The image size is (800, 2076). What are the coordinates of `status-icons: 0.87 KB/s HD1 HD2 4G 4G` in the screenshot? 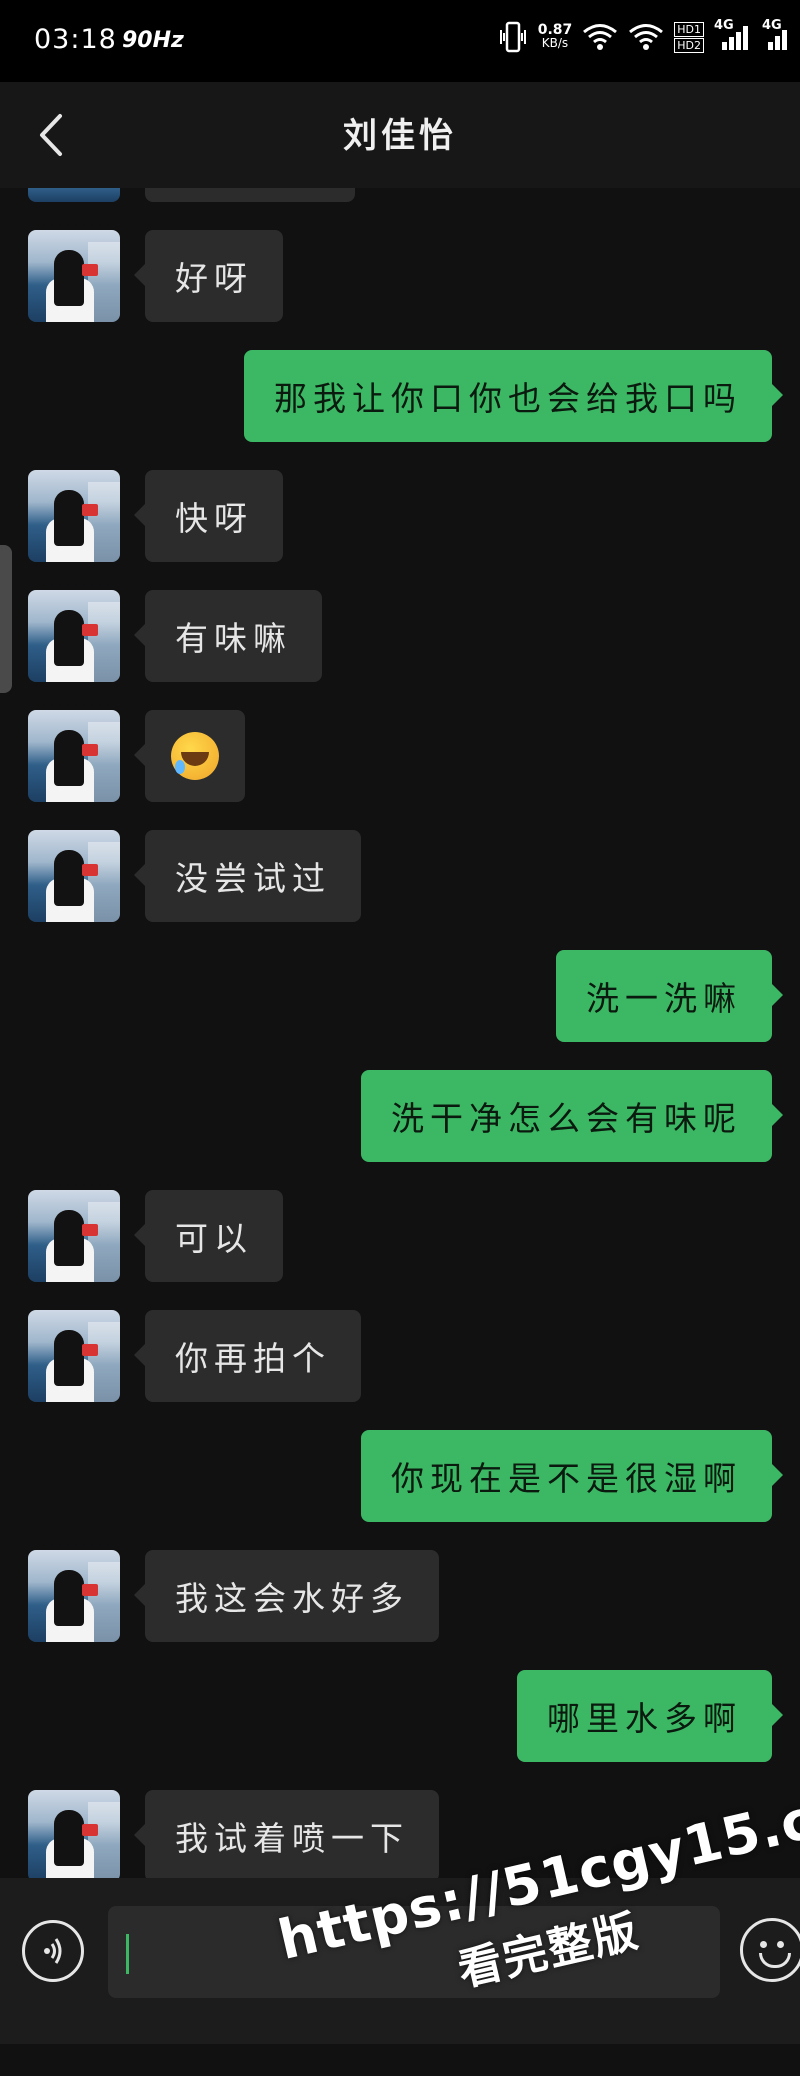 It's located at (645, 36).